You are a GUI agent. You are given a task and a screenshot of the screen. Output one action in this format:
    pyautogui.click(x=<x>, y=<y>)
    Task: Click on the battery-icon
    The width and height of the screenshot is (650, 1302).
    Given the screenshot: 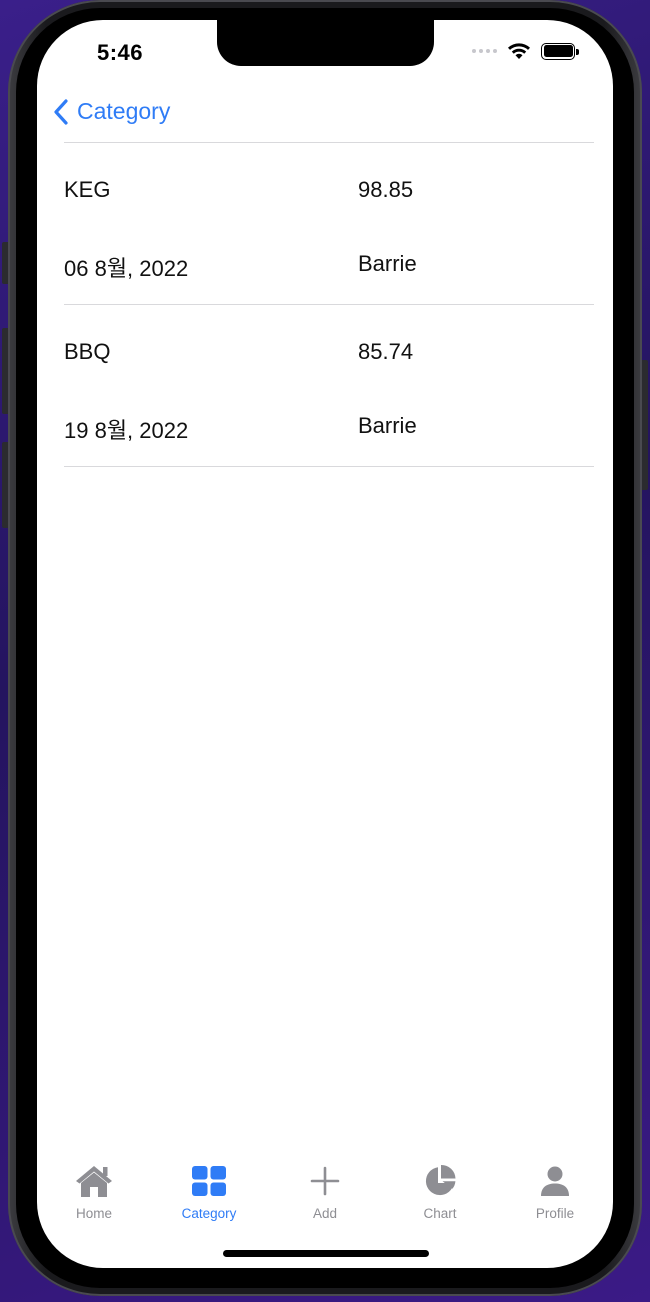 What is the action you would take?
    pyautogui.click(x=560, y=51)
    